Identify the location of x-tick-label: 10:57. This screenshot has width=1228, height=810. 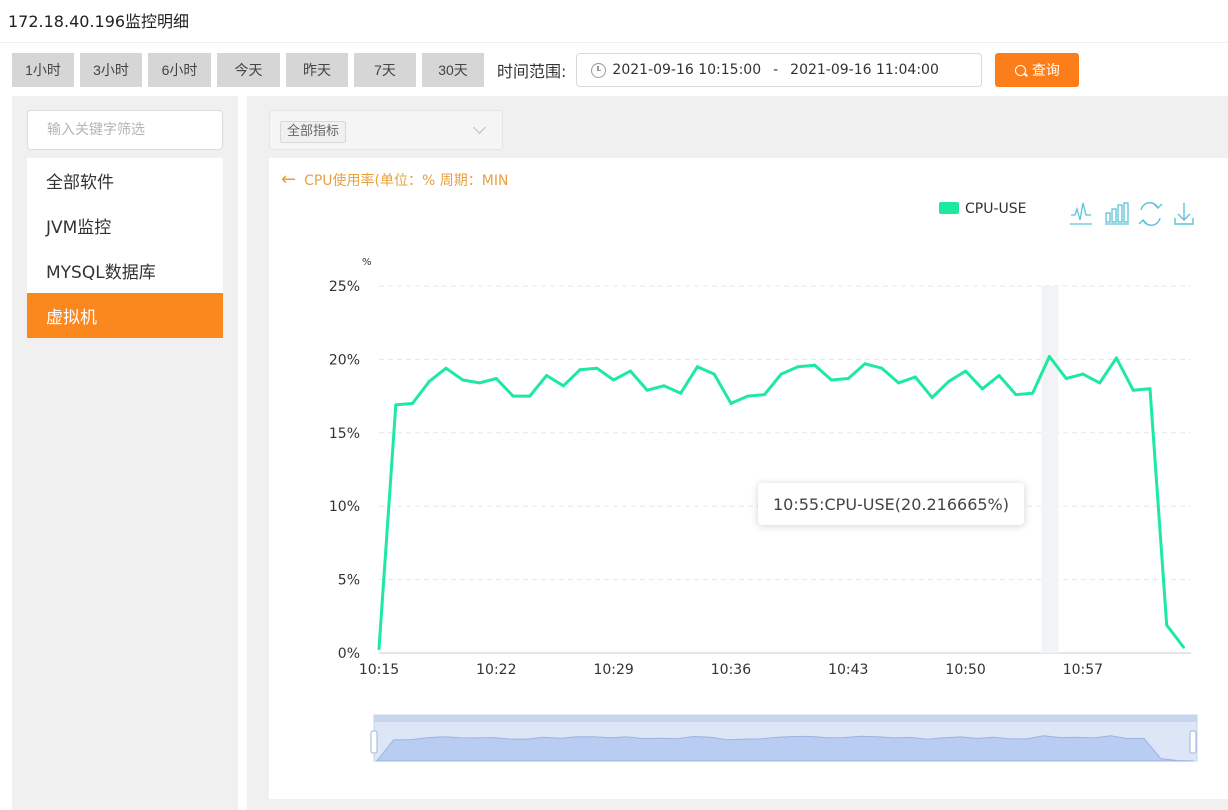
(1083, 670).